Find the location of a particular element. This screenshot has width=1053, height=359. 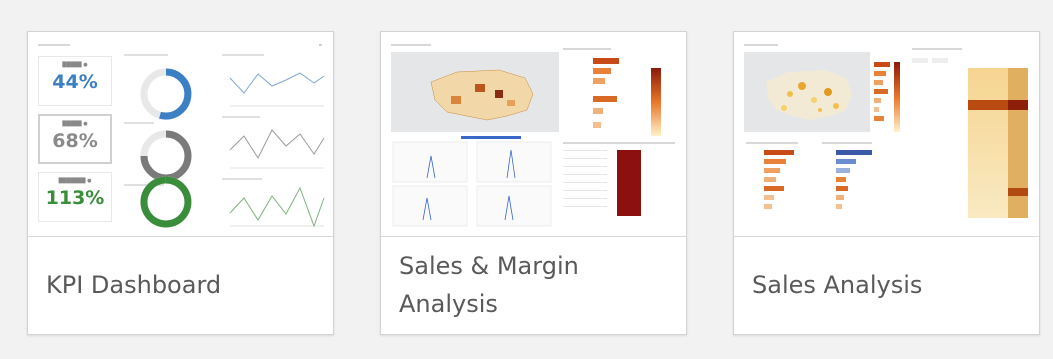

app-card-title: Sales Analysis is located at coordinates (837, 284).